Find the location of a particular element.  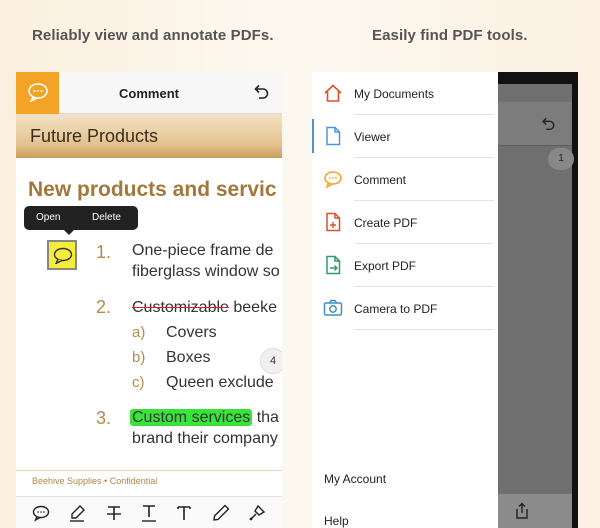

top-bar-title: Comment is located at coordinates (149, 93).